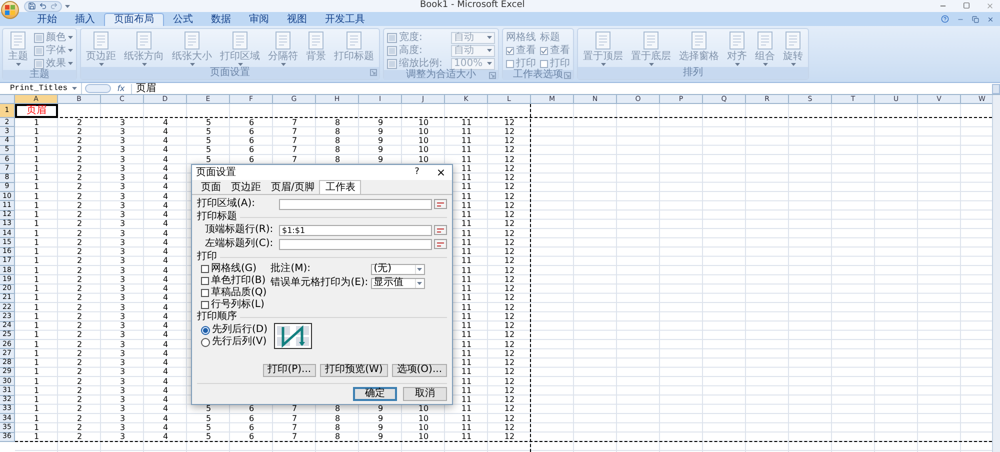  I want to click on ribbon-tab: 公式, so click(183, 19).